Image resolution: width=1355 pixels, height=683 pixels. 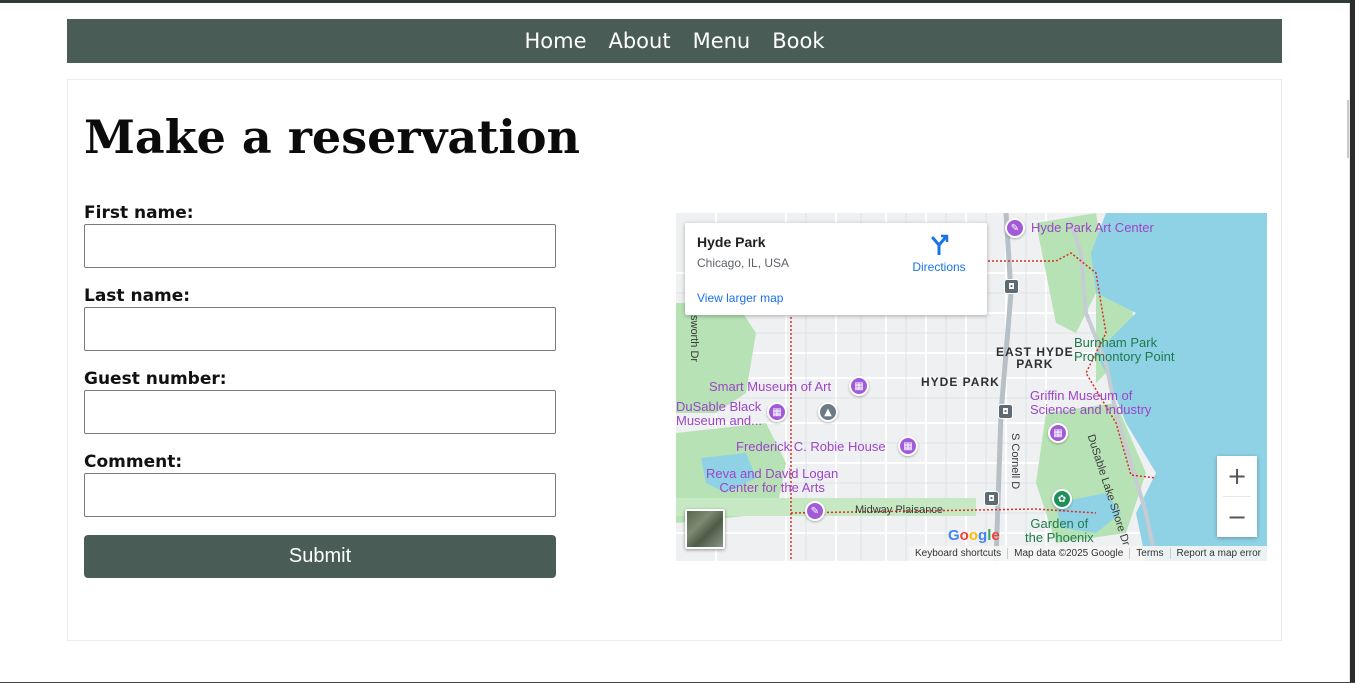 I want to click on area-east-hyde-line2: PARK, so click(x=1035, y=364).